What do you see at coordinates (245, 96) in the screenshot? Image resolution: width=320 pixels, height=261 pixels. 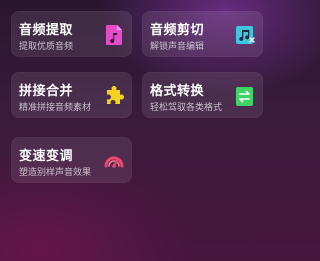 I see `convert-arrows-icon` at bounding box center [245, 96].